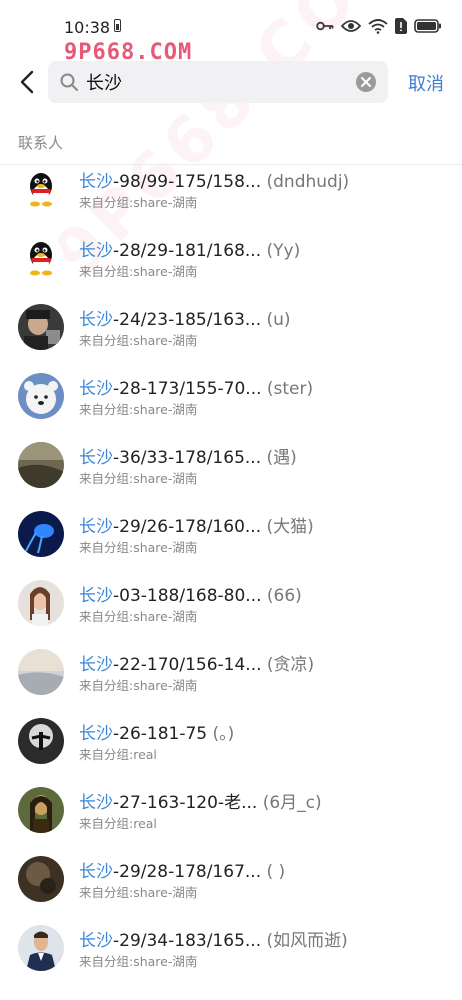 Image resolution: width=462 pixels, height=1000 pixels. I want to click on status-time: 10:38, so click(87, 27).